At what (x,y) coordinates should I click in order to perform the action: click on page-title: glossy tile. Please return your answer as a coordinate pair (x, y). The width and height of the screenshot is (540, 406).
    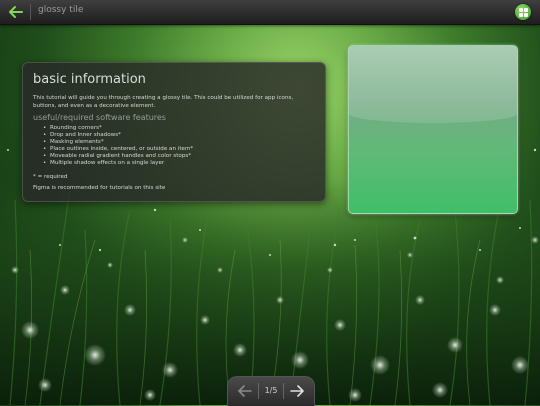
    Looking at the image, I should click on (61, 10).